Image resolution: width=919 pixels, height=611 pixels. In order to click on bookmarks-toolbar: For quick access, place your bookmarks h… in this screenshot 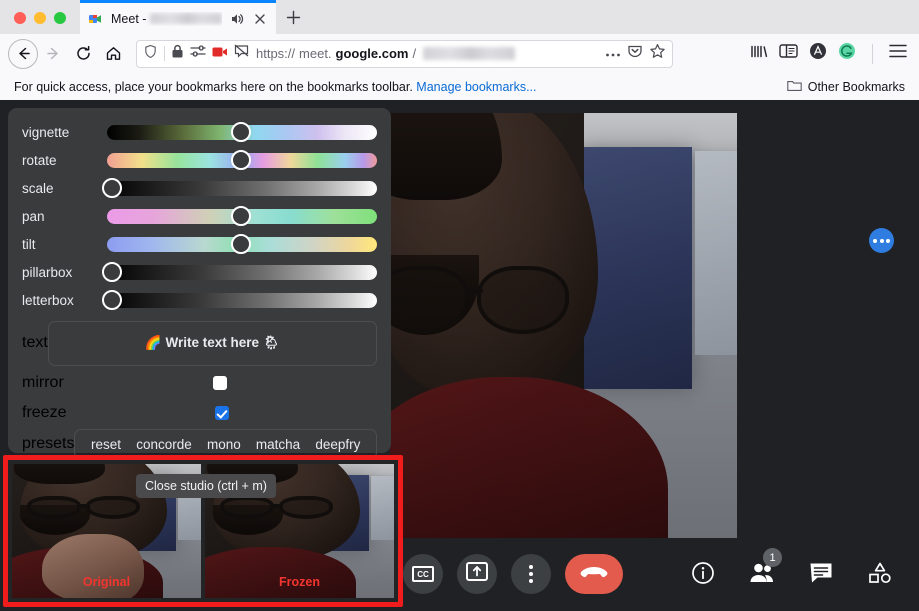, I will do `click(459, 87)`.